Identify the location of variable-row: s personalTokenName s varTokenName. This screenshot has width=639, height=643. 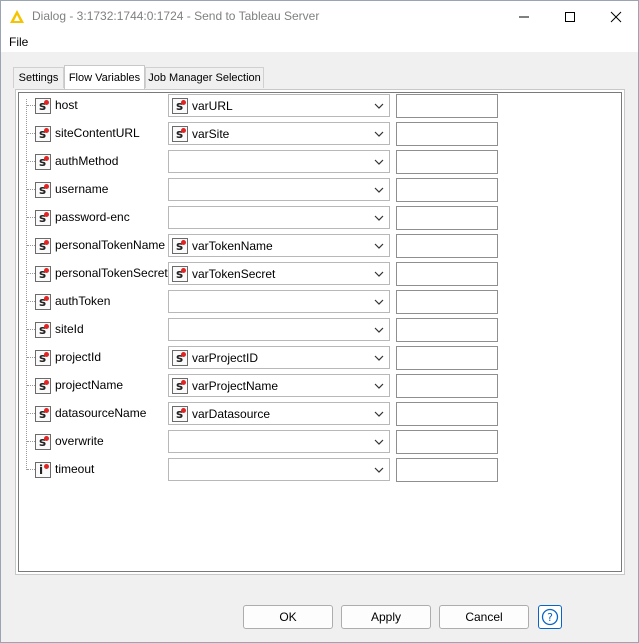
(320, 246).